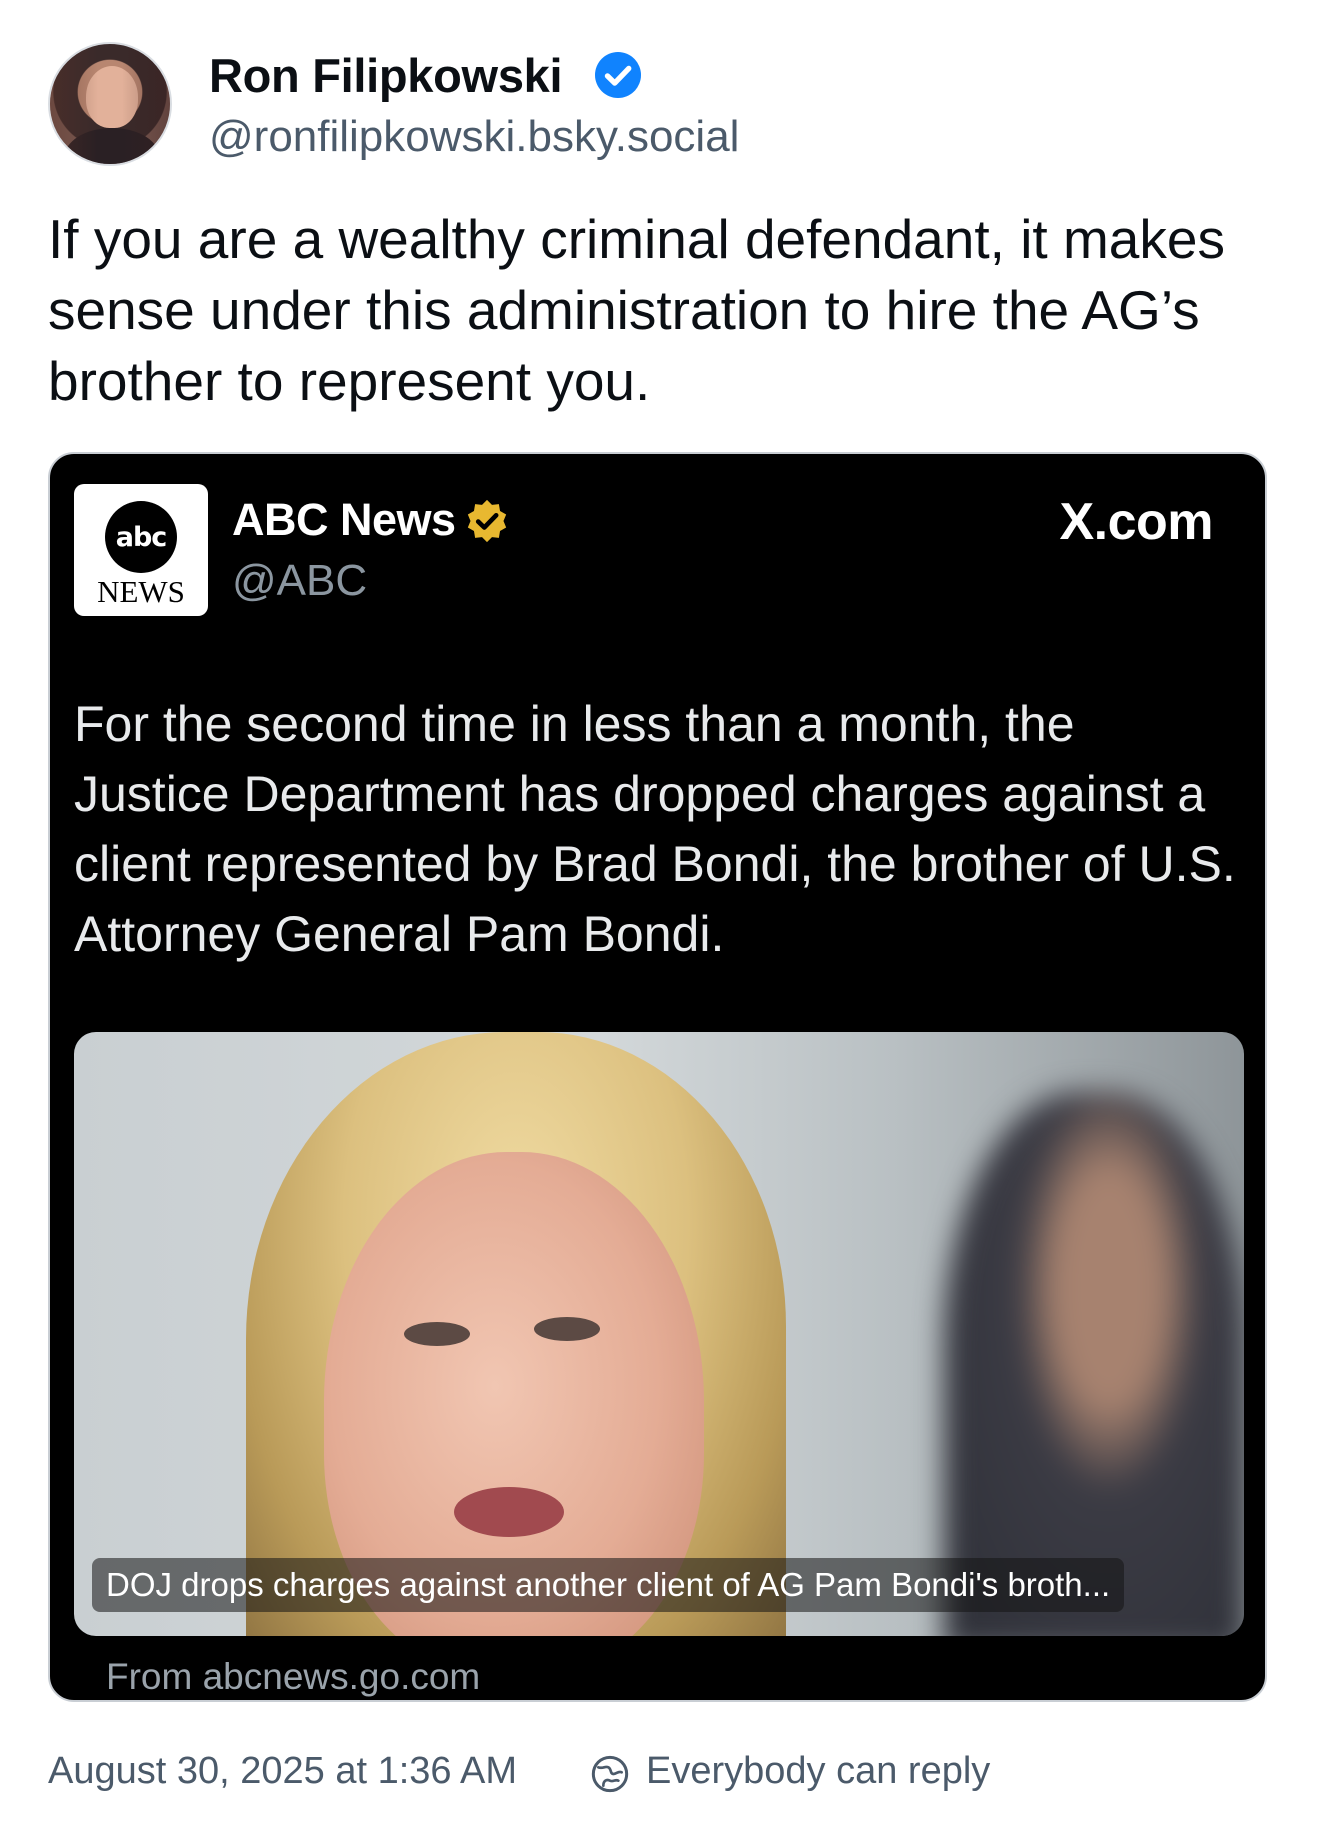 The height and width of the screenshot is (1832, 1320). What do you see at coordinates (487, 521) in the screenshot?
I see `gold-verified-icon` at bounding box center [487, 521].